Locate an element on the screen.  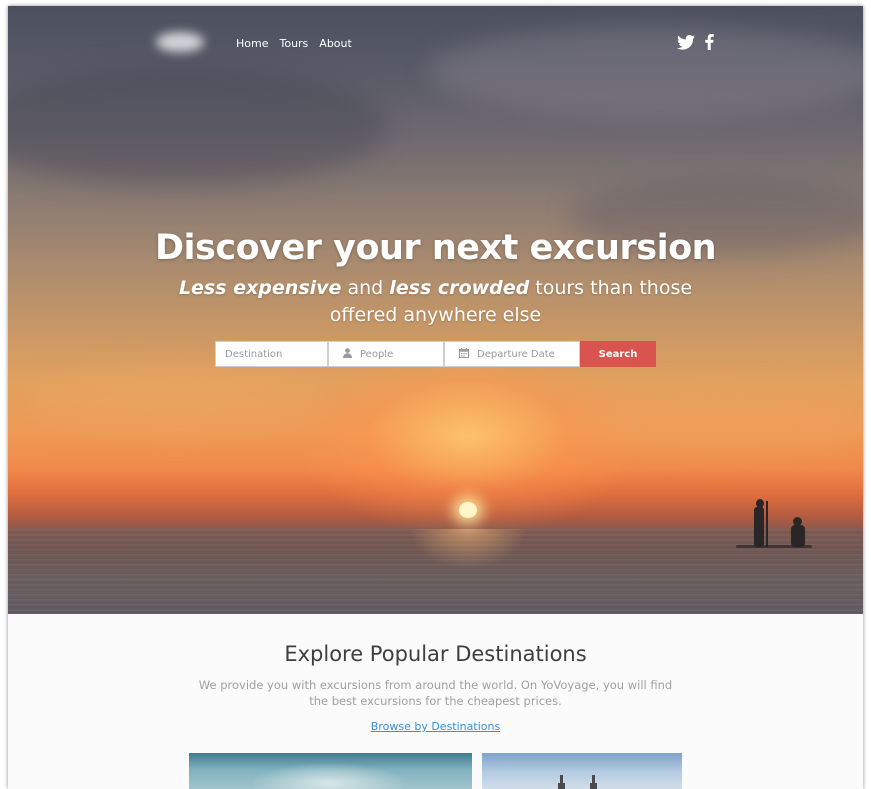
search-bar: Destination People Departure Date Search is located at coordinates (435, 354).